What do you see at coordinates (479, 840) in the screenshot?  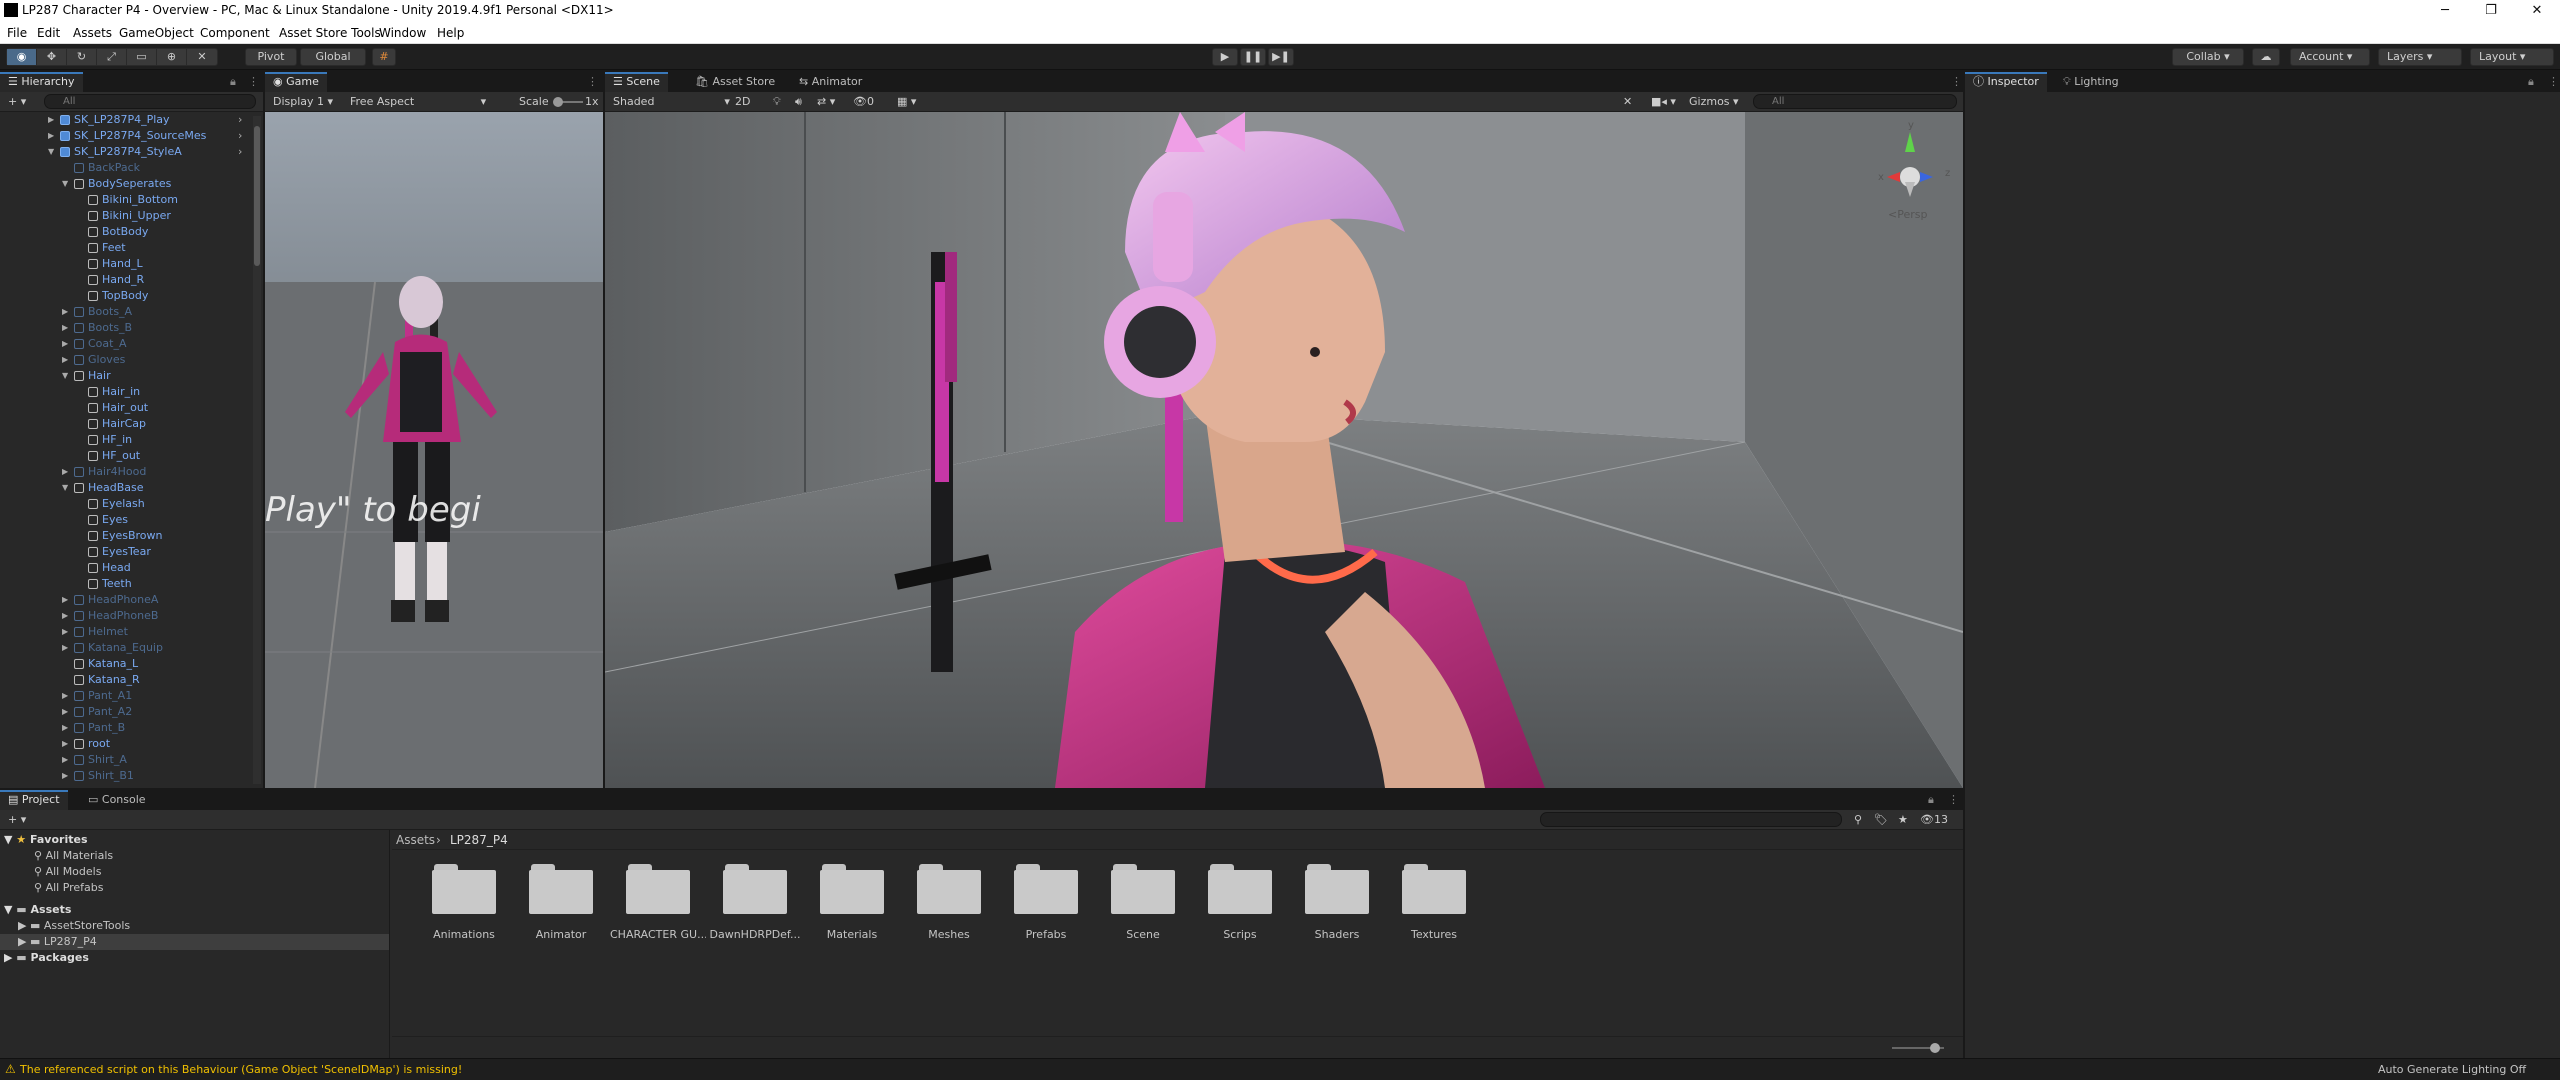 I see `breadcrumb-lp287-p4: LP287_P4` at bounding box center [479, 840].